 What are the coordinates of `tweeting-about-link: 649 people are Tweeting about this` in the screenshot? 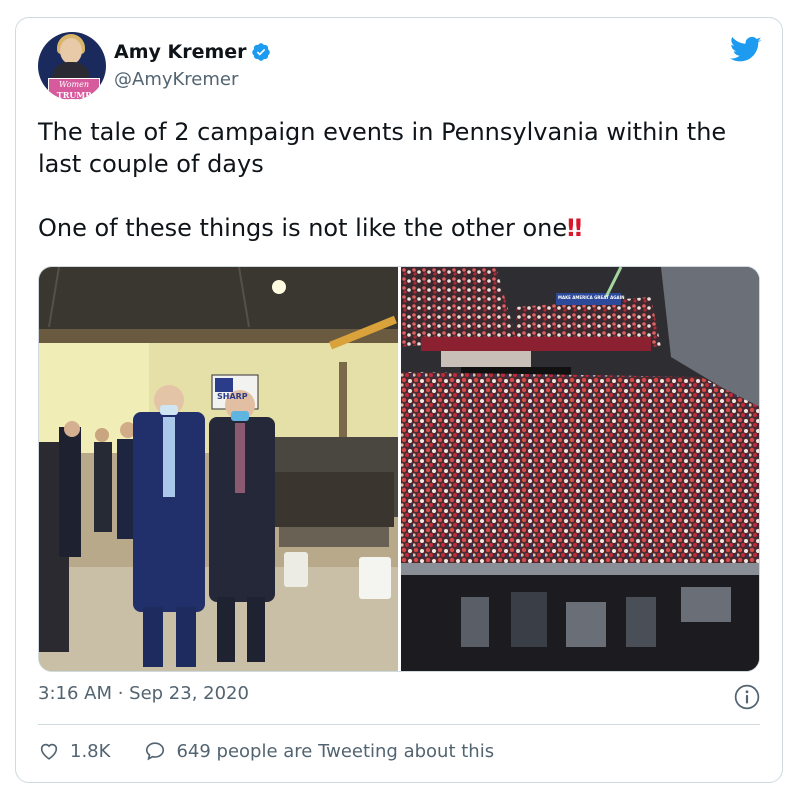 It's located at (319, 751).